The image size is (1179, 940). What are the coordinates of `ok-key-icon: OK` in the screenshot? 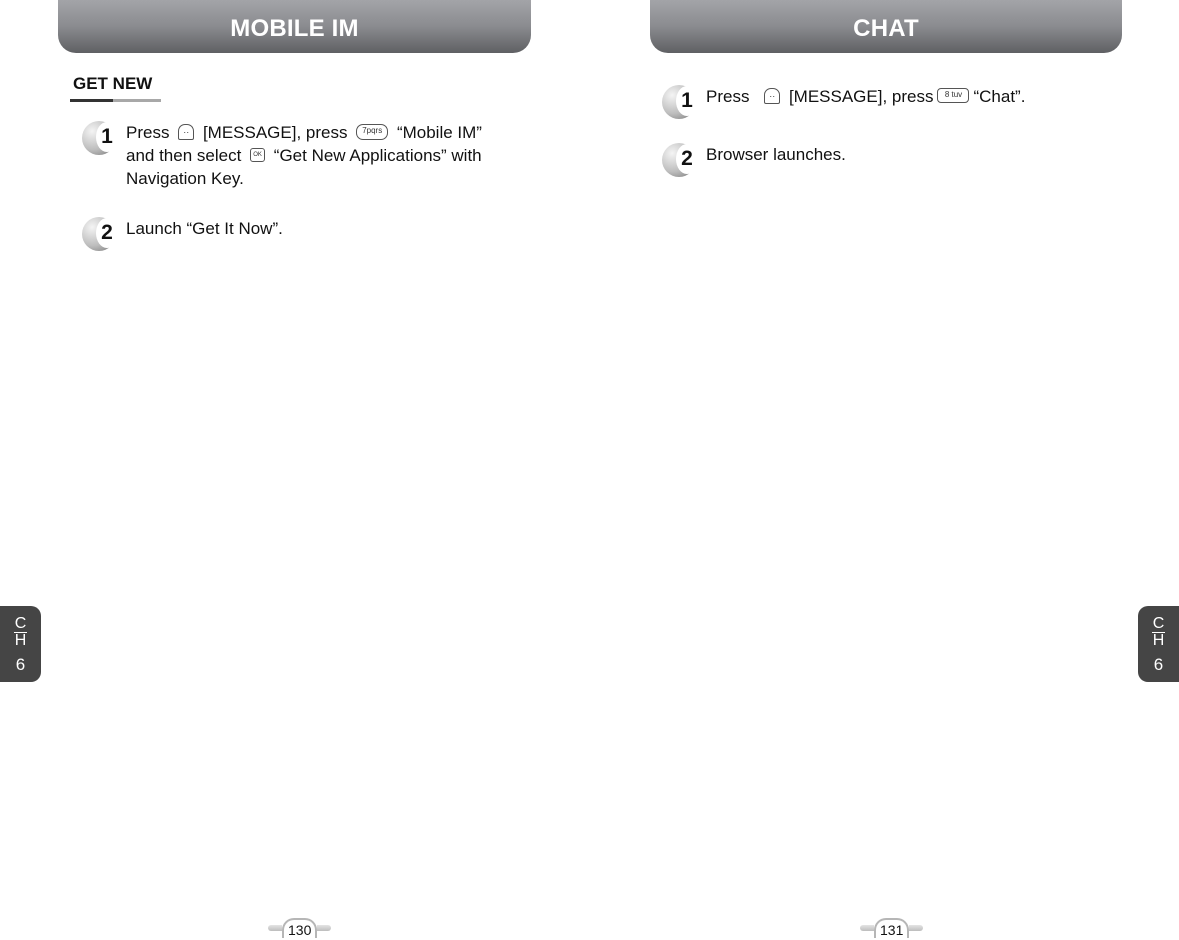 It's located at (258, 154).